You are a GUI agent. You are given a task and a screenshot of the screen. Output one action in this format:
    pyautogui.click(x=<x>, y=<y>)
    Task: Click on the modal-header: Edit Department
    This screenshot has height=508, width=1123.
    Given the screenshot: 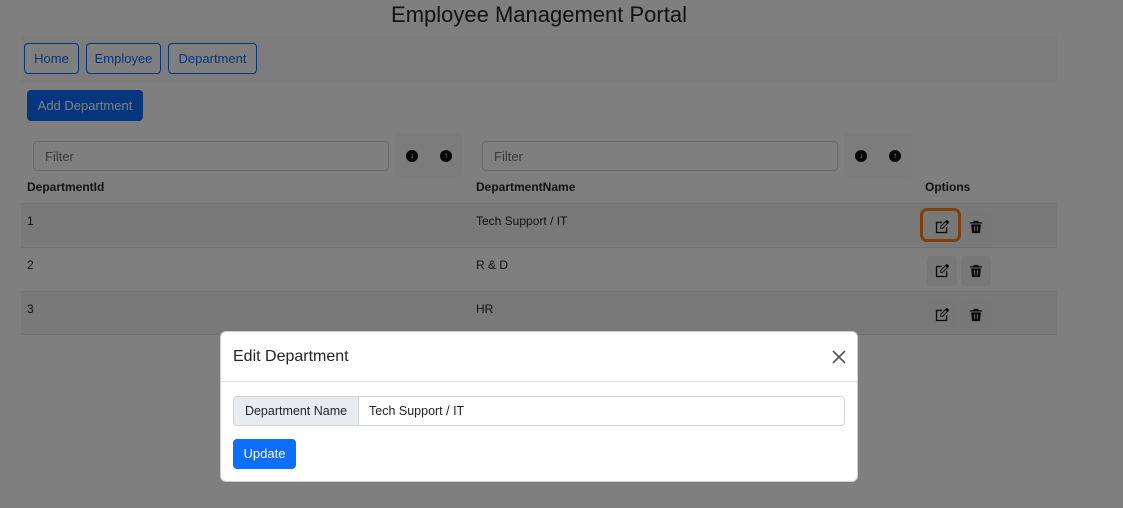 What is the action you would take?
    pyautogui.click(x=539, y=357)
    